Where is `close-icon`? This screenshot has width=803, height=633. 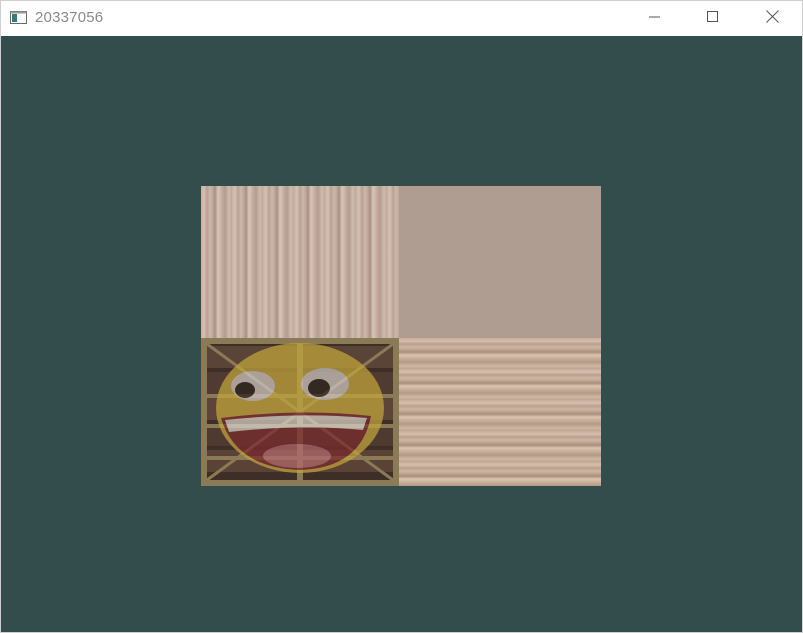 close-icon is located at coordinates (772, 18).